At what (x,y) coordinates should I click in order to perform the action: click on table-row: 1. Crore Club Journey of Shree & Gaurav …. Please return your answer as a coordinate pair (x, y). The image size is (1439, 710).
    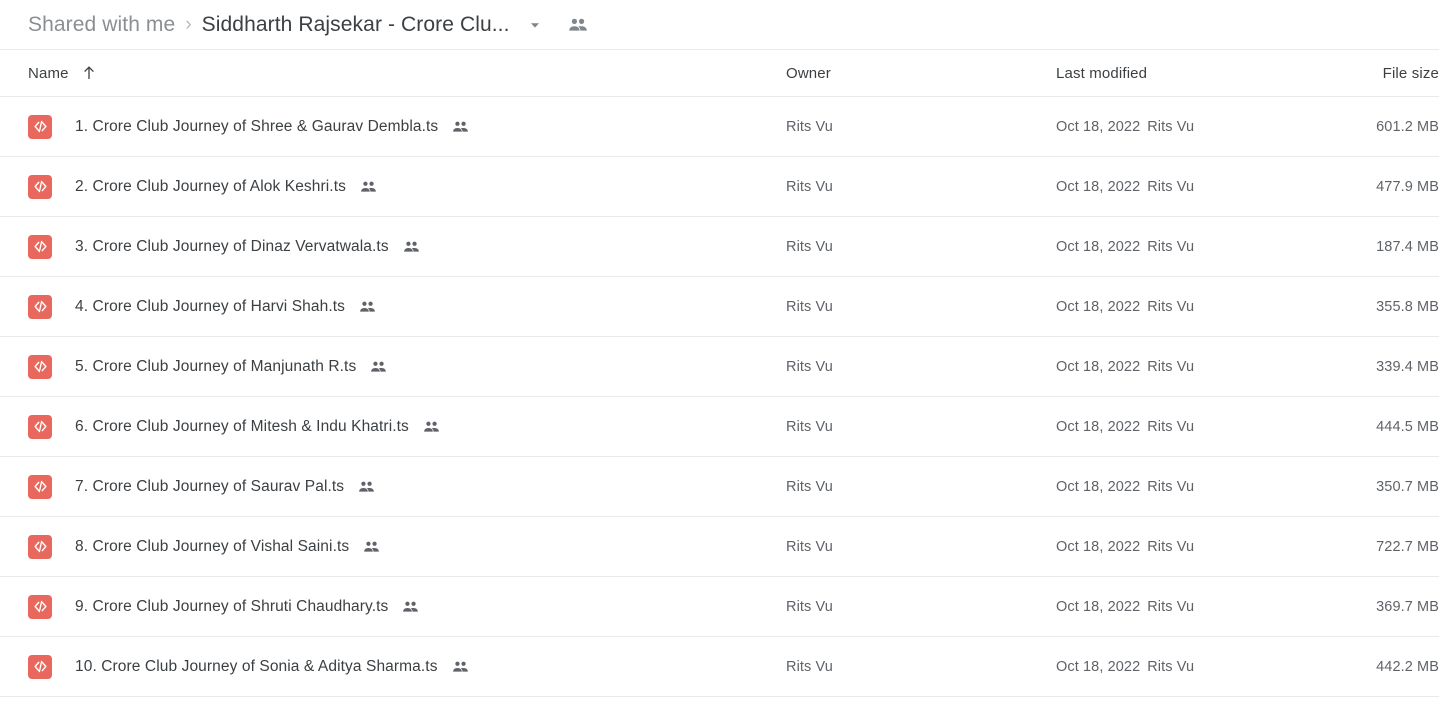
    Looking at the image, I should click on (719, 127).